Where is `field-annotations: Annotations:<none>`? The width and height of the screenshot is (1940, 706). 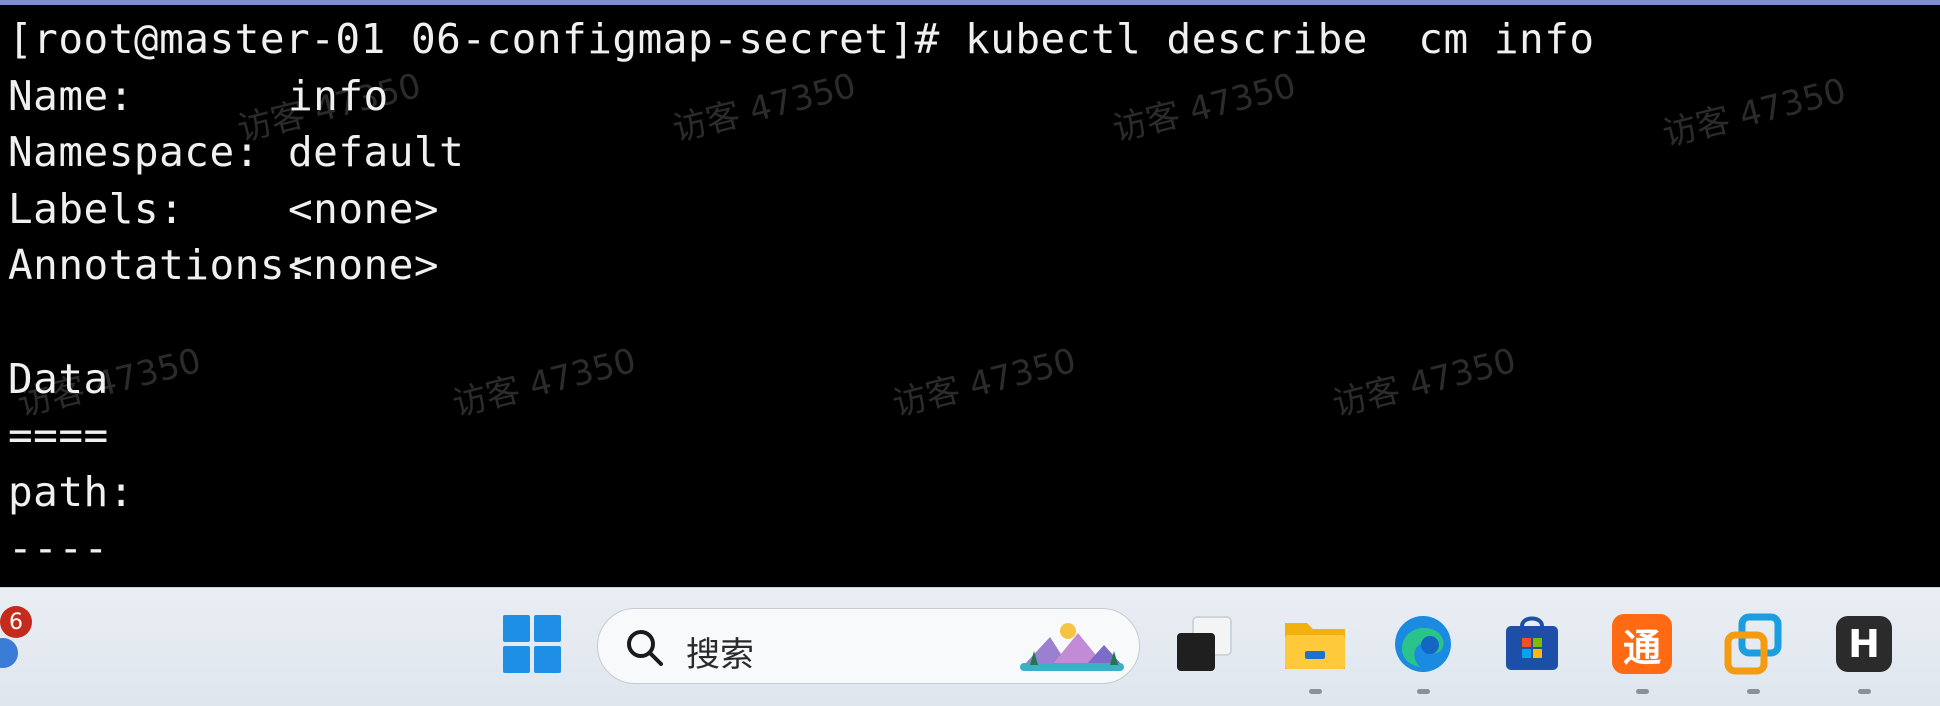 field-annotations: Annotations:<none> is located at coordinates (801, 265).